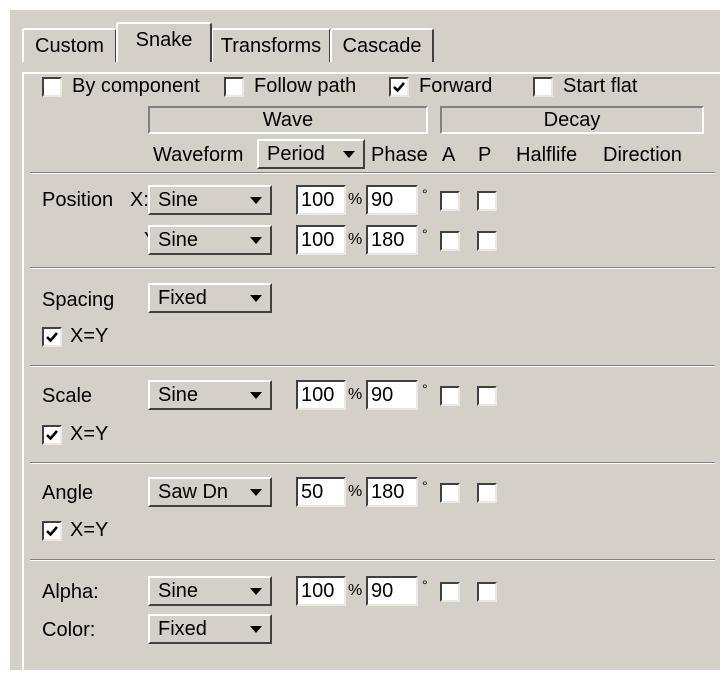 This screenshot has width=720, height=677. Describe the element at coordinates (271, 45) in the screenshot. I see `tab-transforms: Transforms` at that location.